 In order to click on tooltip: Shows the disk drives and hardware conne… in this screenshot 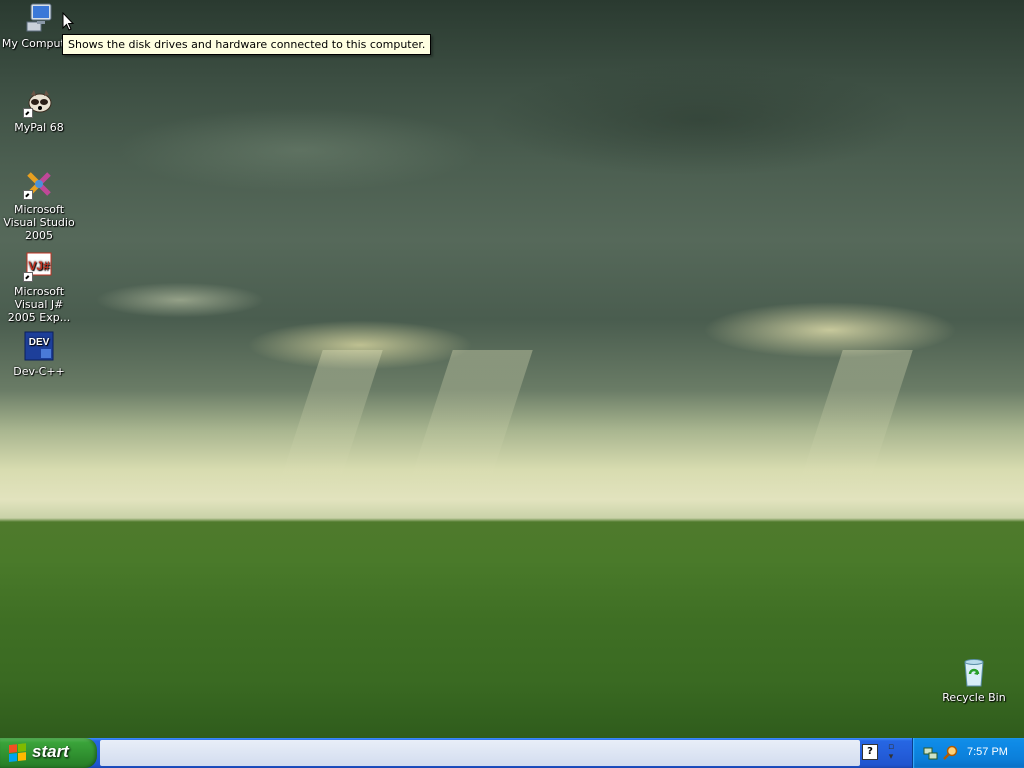, I will do `click(247, 44)`.